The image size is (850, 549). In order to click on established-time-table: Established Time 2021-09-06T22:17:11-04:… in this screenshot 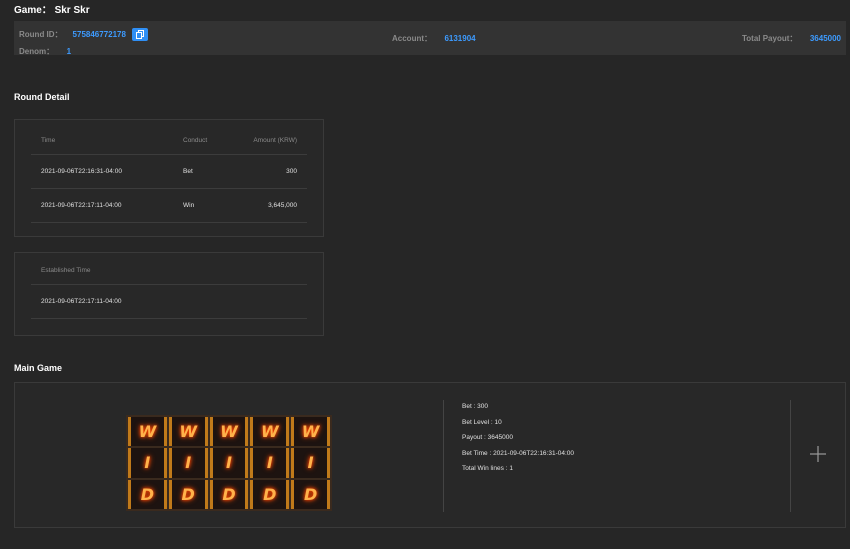, I will do `click(169, 288)`.